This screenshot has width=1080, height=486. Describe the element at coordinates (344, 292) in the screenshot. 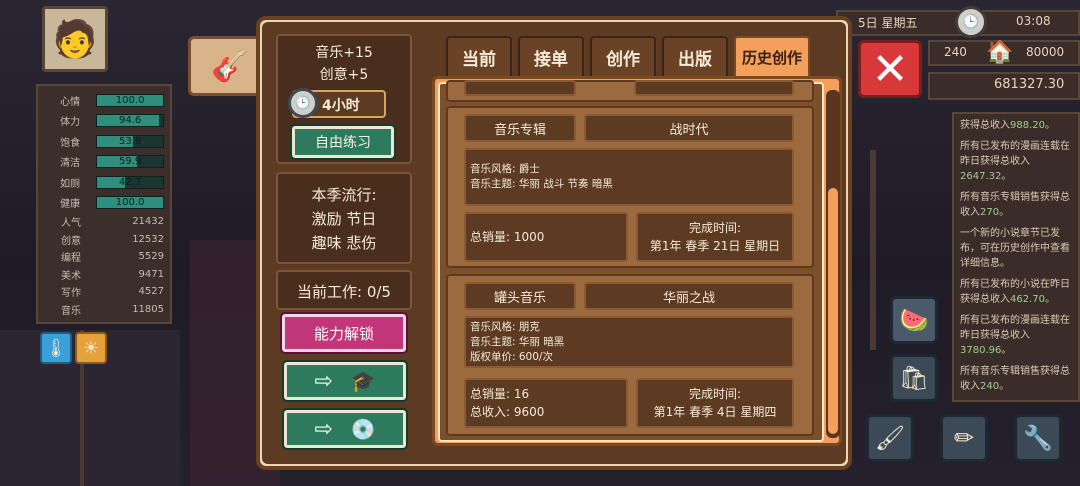

I see `current-work-label: 当前工作: 0/5` at that location.